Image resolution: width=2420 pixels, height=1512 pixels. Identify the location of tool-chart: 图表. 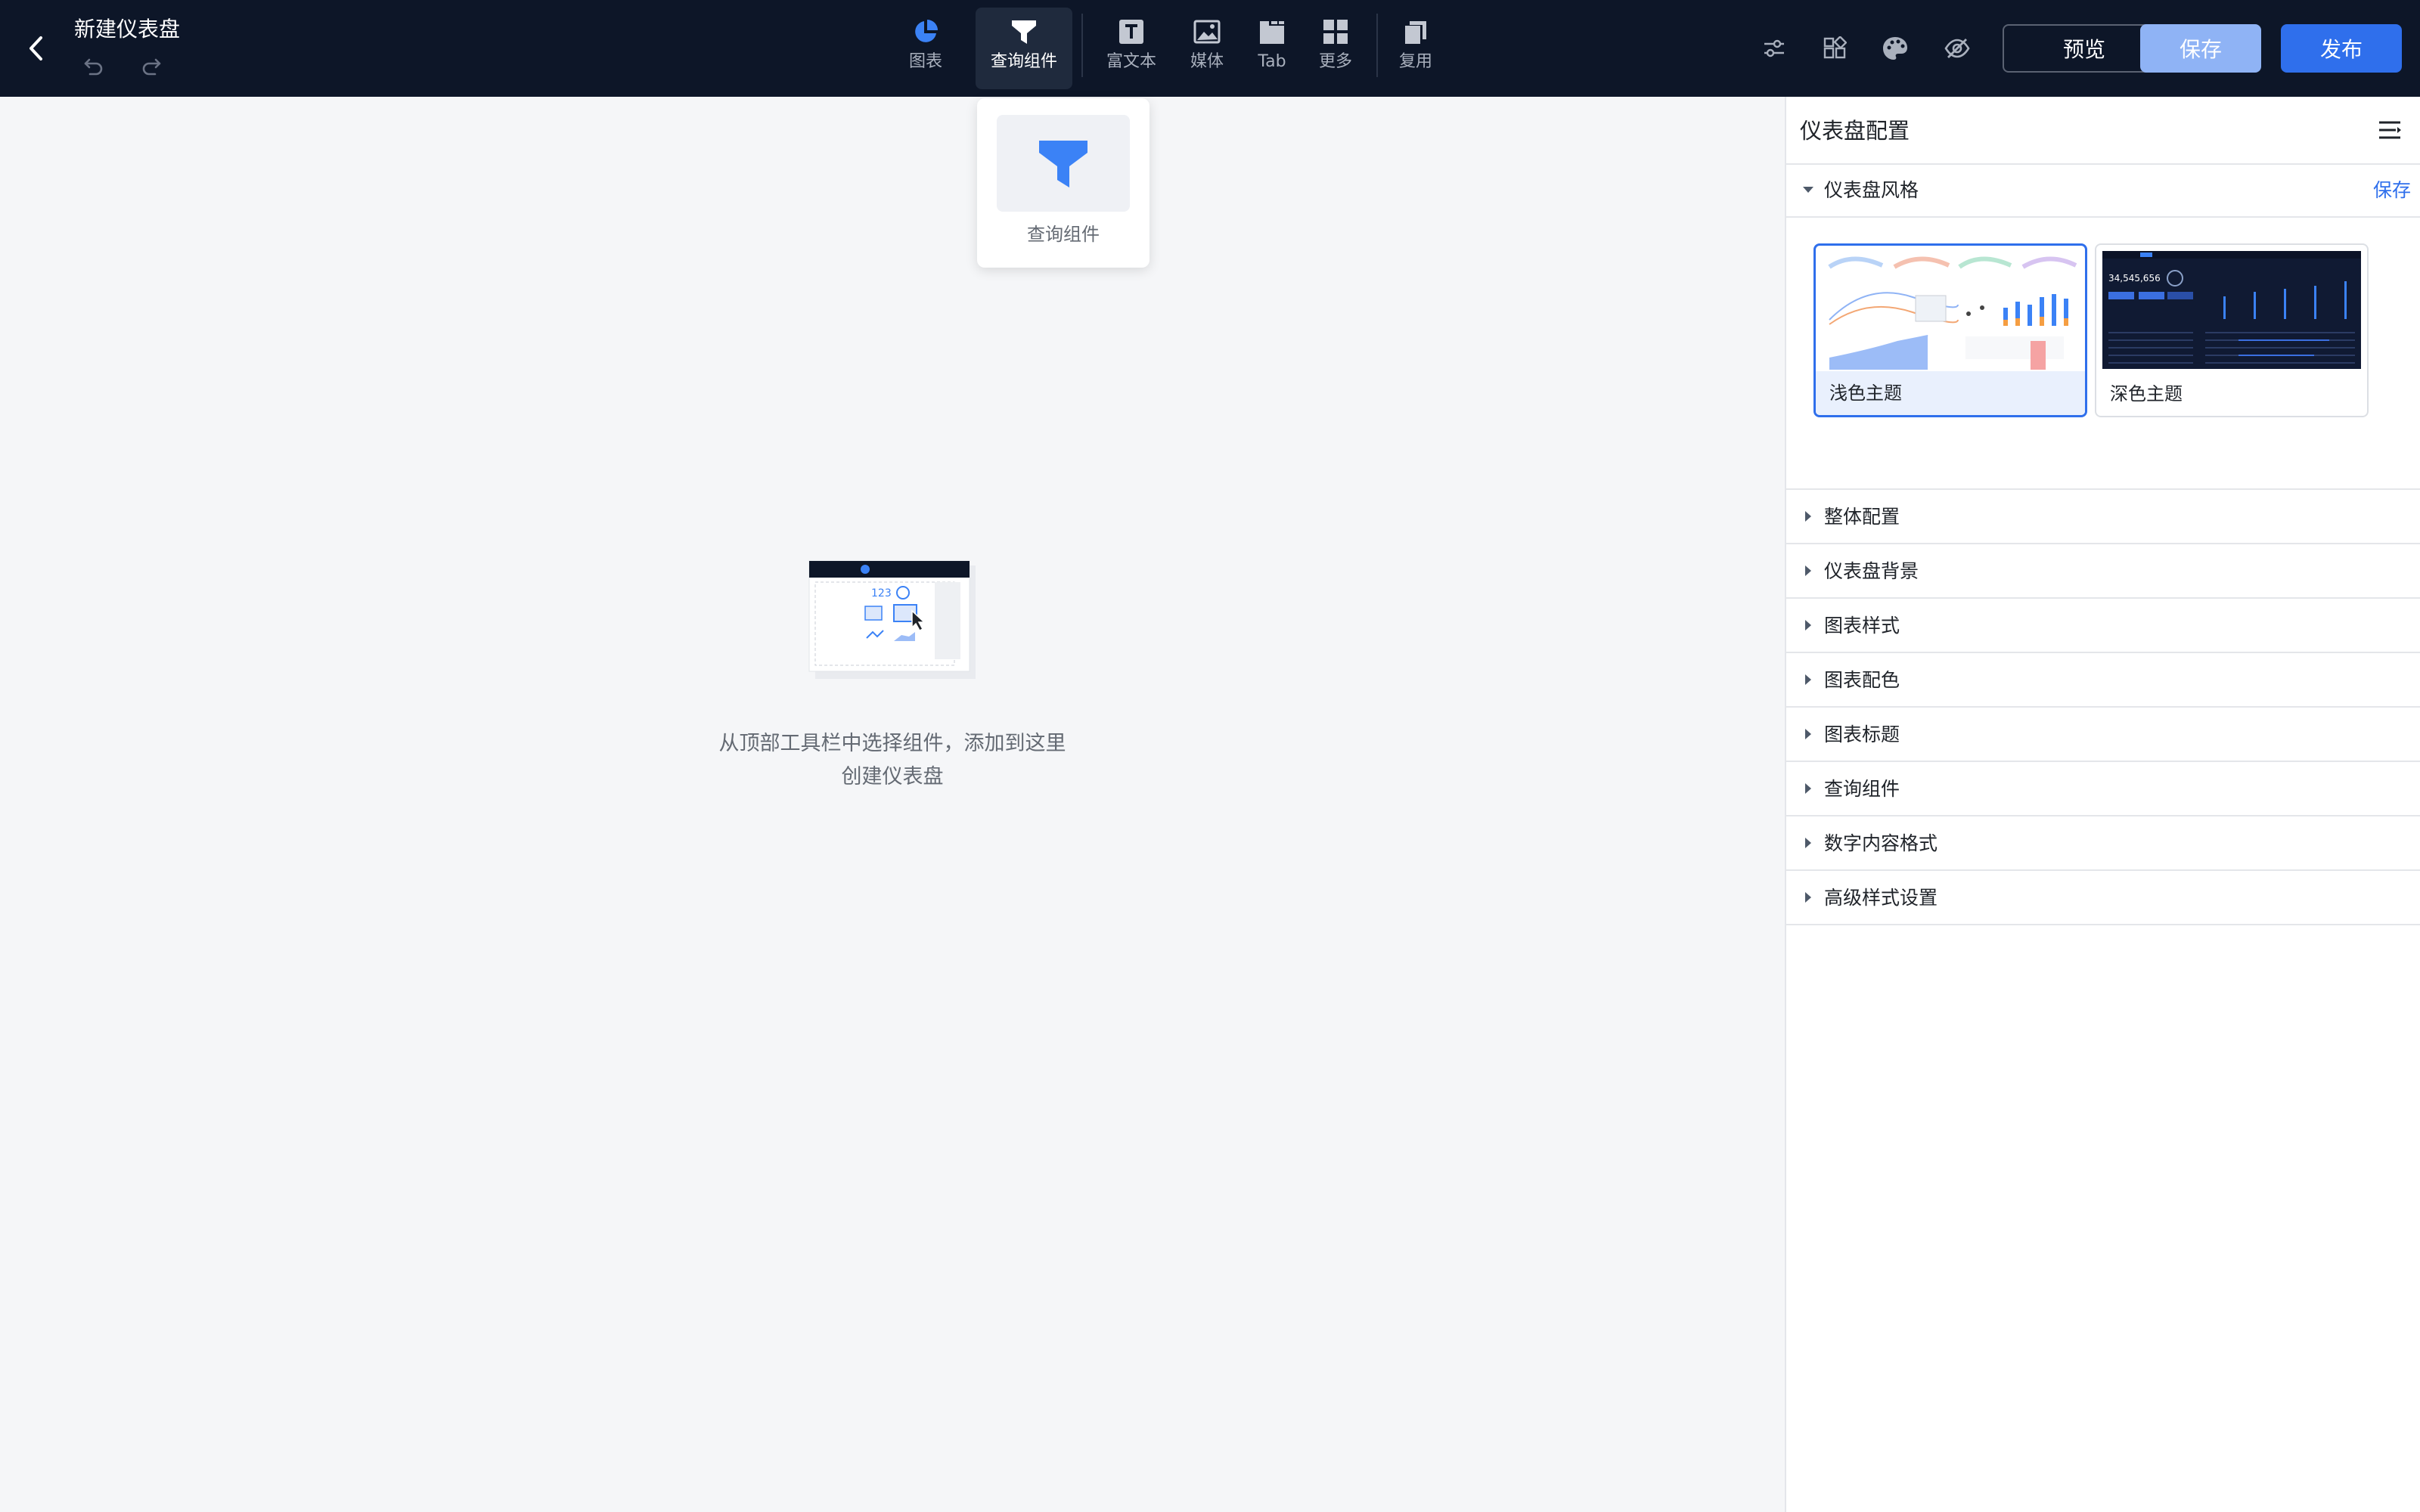
(925, 48).